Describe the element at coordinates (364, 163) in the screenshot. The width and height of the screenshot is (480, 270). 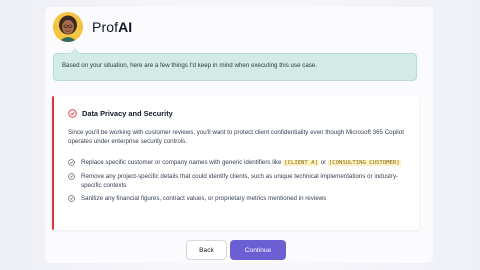
I see `code-placeholder: [CONSULTING CUSTOMER]` at that location.